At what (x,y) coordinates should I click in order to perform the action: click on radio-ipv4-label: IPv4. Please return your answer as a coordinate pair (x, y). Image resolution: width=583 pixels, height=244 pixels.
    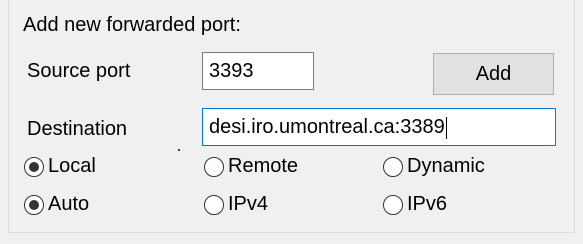
    Looking at the image, I should click on (248, 204).